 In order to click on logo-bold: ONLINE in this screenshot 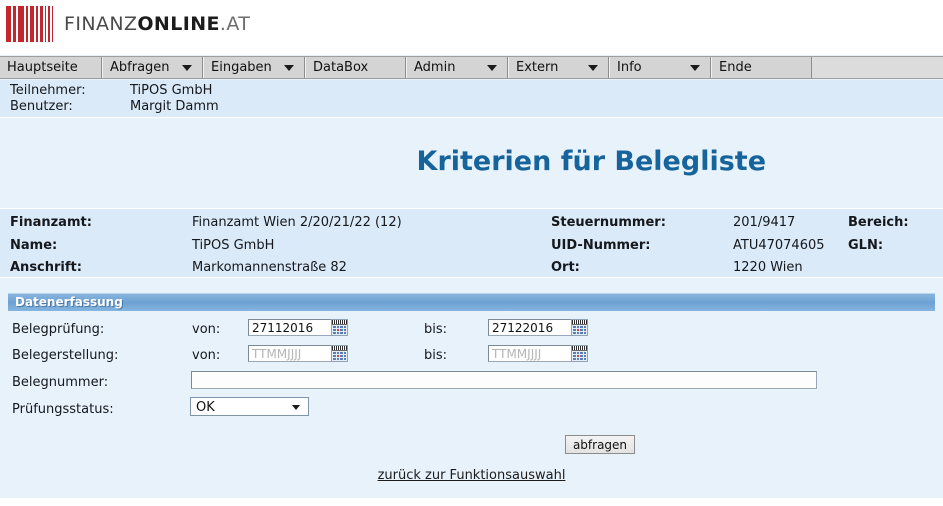, I will do `click(178, 24)`.